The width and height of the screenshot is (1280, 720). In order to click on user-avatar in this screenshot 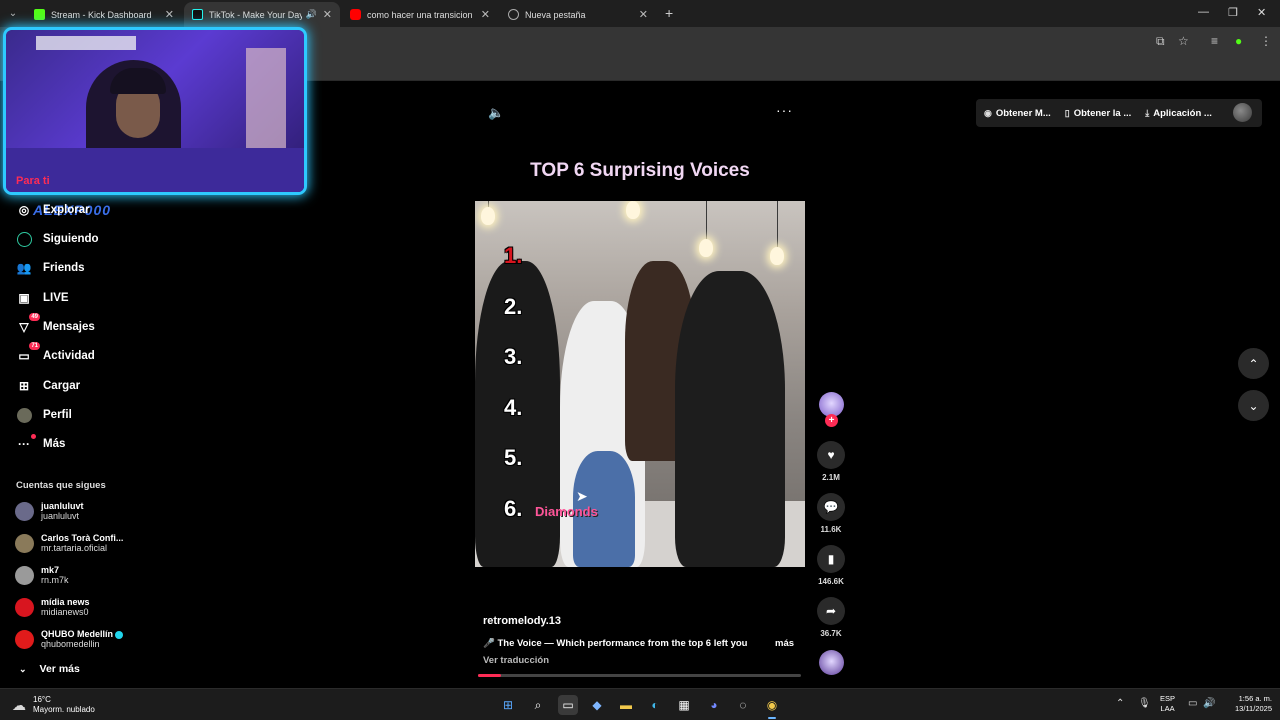, I will do `click(1242, 112)`.